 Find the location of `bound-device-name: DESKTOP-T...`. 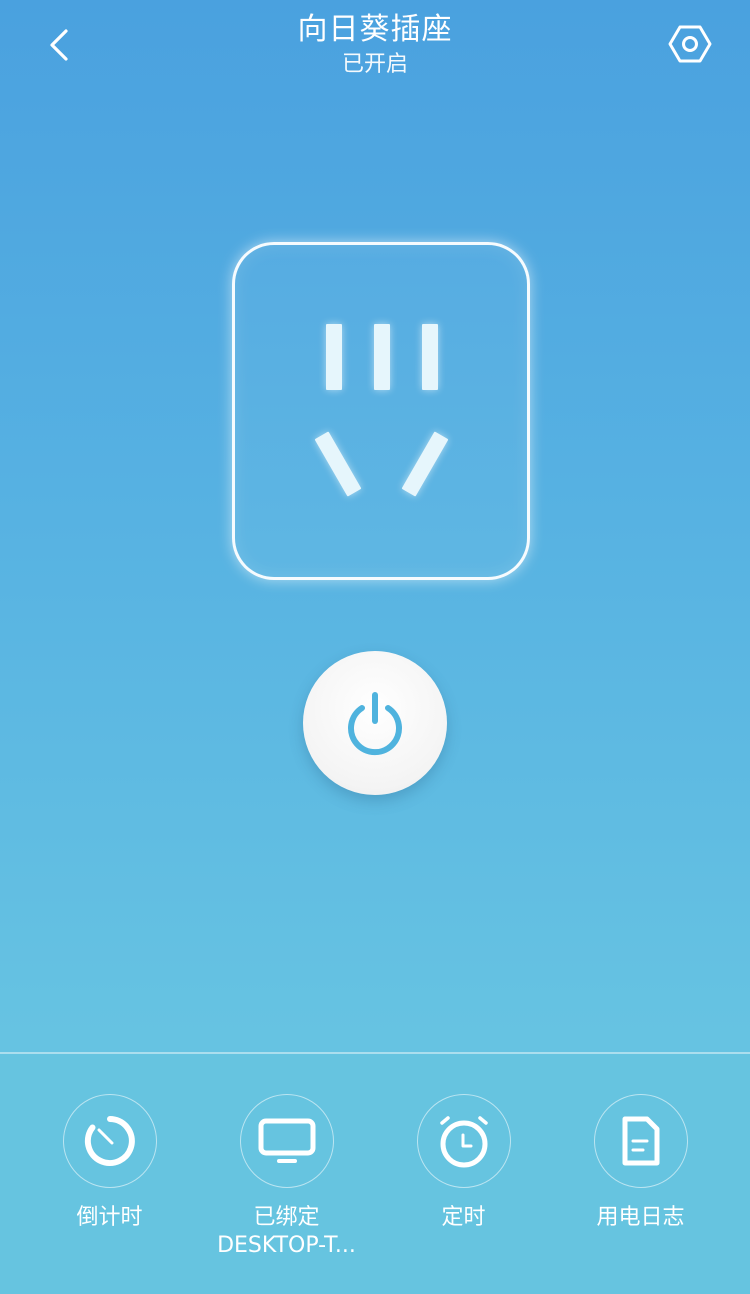

bound-device-name: DESKTOP-T... is located at coordinates (286, 1245).